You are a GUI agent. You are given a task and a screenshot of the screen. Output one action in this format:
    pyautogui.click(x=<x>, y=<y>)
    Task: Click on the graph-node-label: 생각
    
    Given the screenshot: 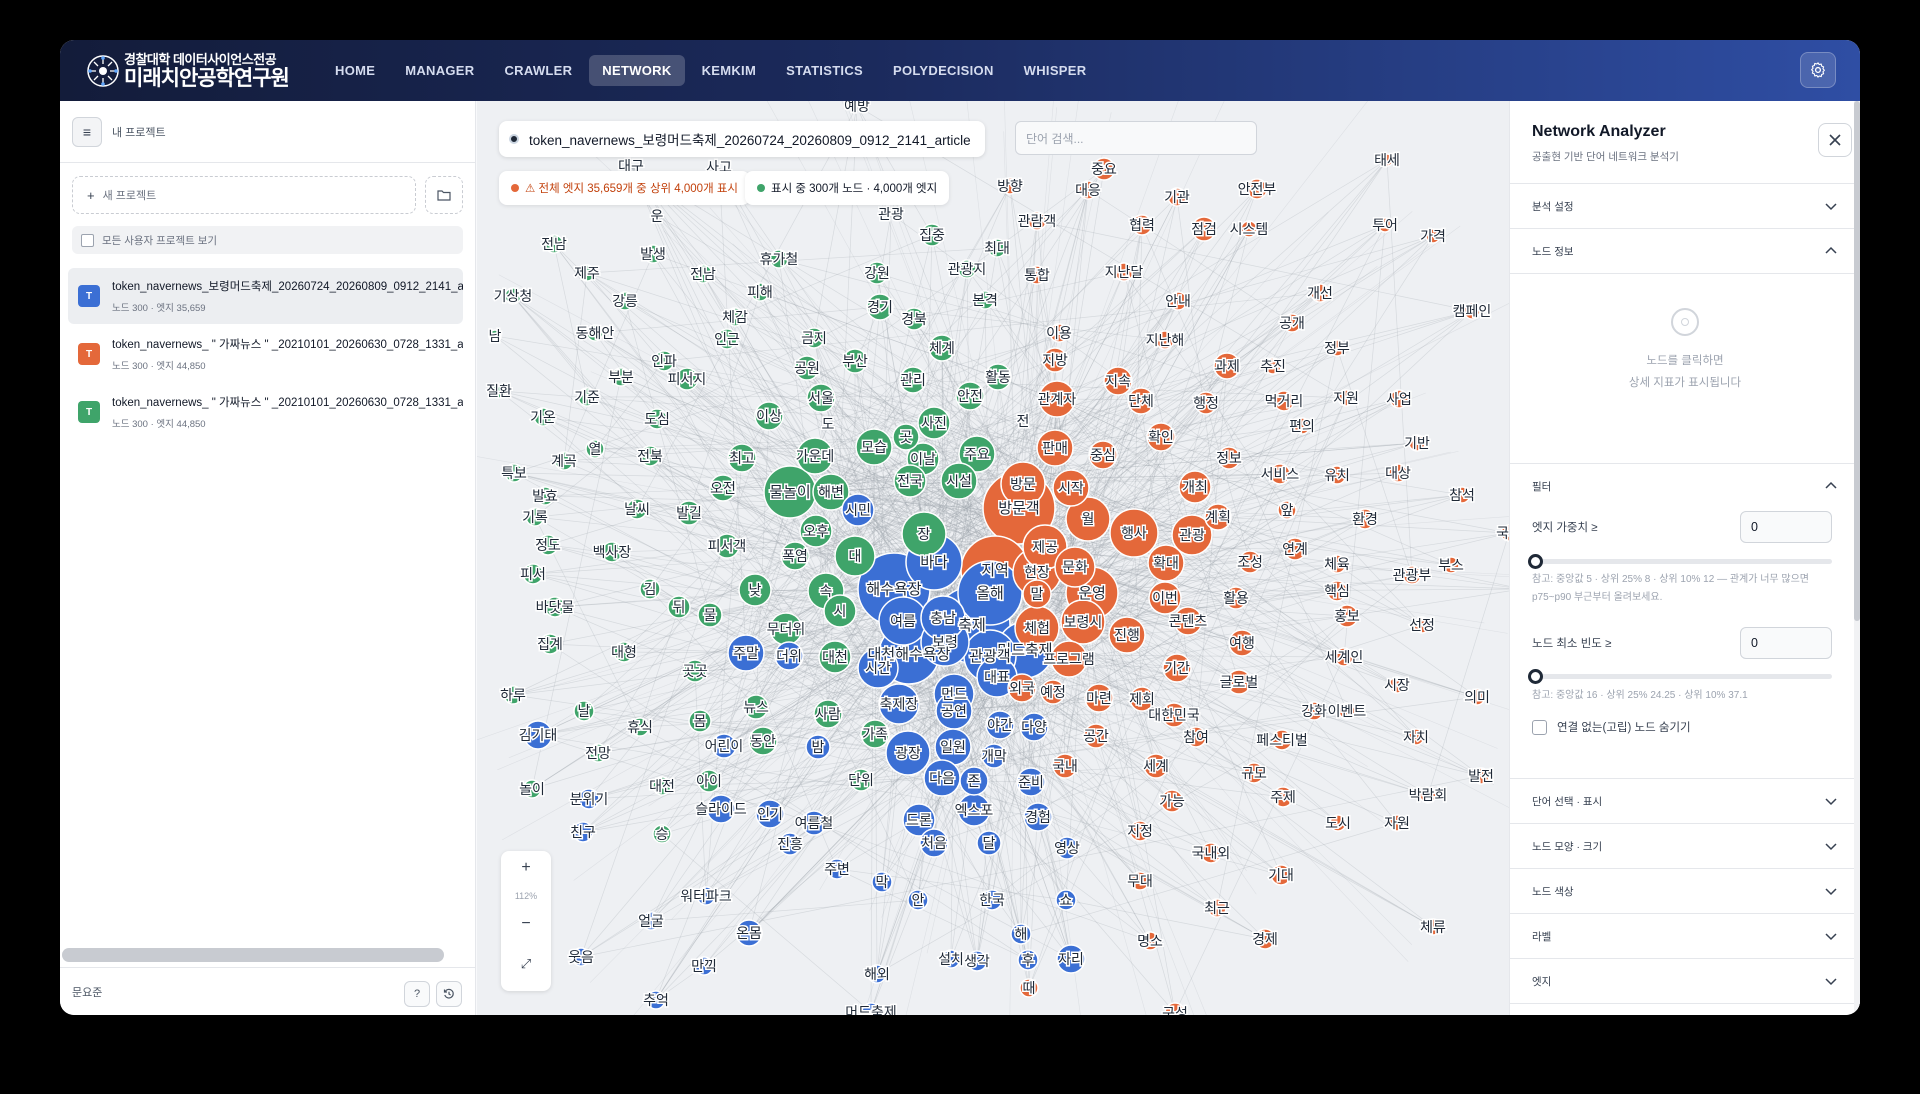 What is the action you would take?
    pyautogui.click(x=977, y=962)
    